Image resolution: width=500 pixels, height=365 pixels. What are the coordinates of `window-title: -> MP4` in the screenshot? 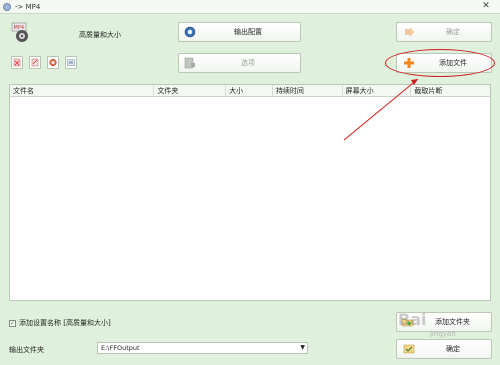 It's located at (28, 6).